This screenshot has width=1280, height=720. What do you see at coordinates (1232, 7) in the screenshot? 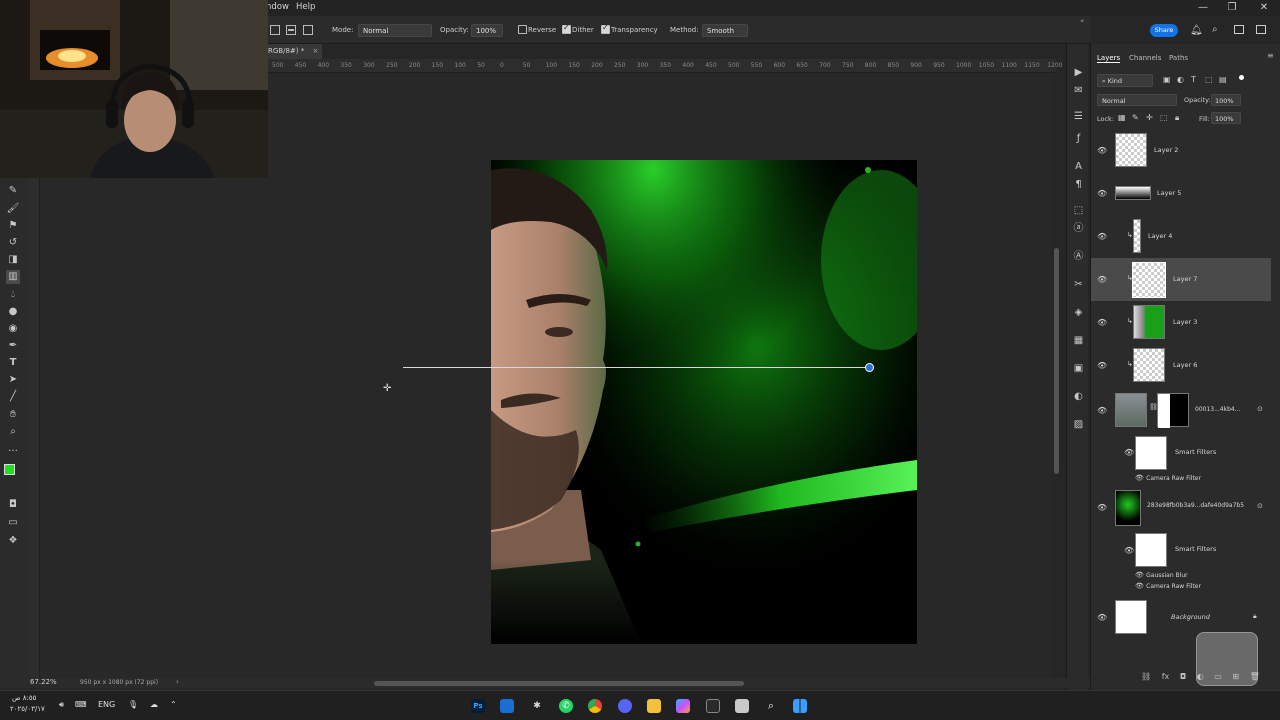
I see `restore-button: ❐` at bounding box center [1232, 7].